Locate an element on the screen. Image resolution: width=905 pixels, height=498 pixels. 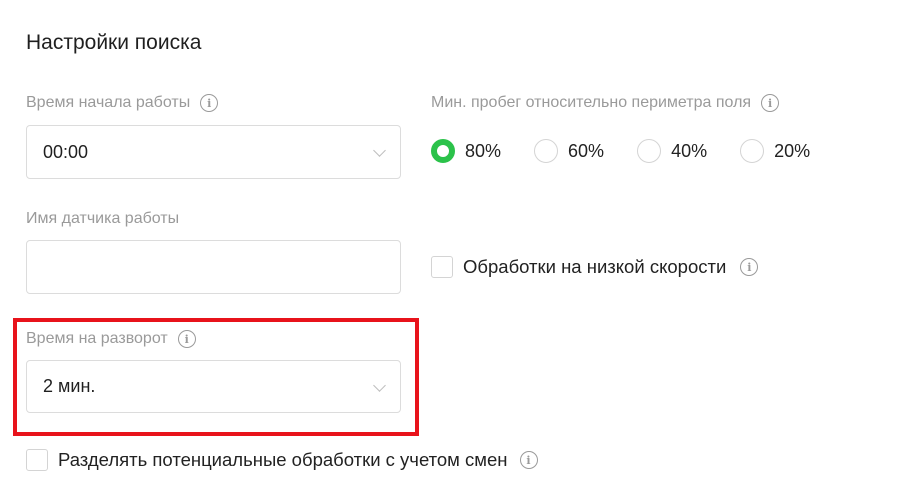
sensor-name-label-row: Имя датчика работы is located at coordinates (102, 219).